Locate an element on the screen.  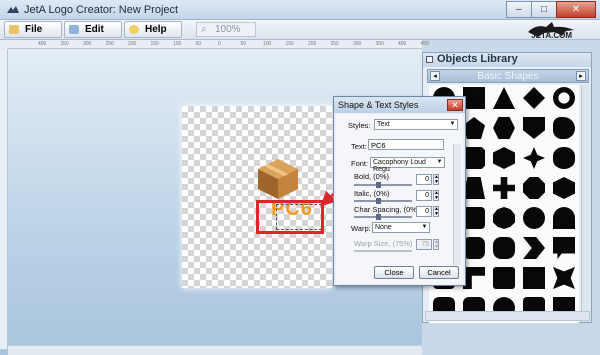
warp-select: None ▼ is located at coordinates (401, 227).